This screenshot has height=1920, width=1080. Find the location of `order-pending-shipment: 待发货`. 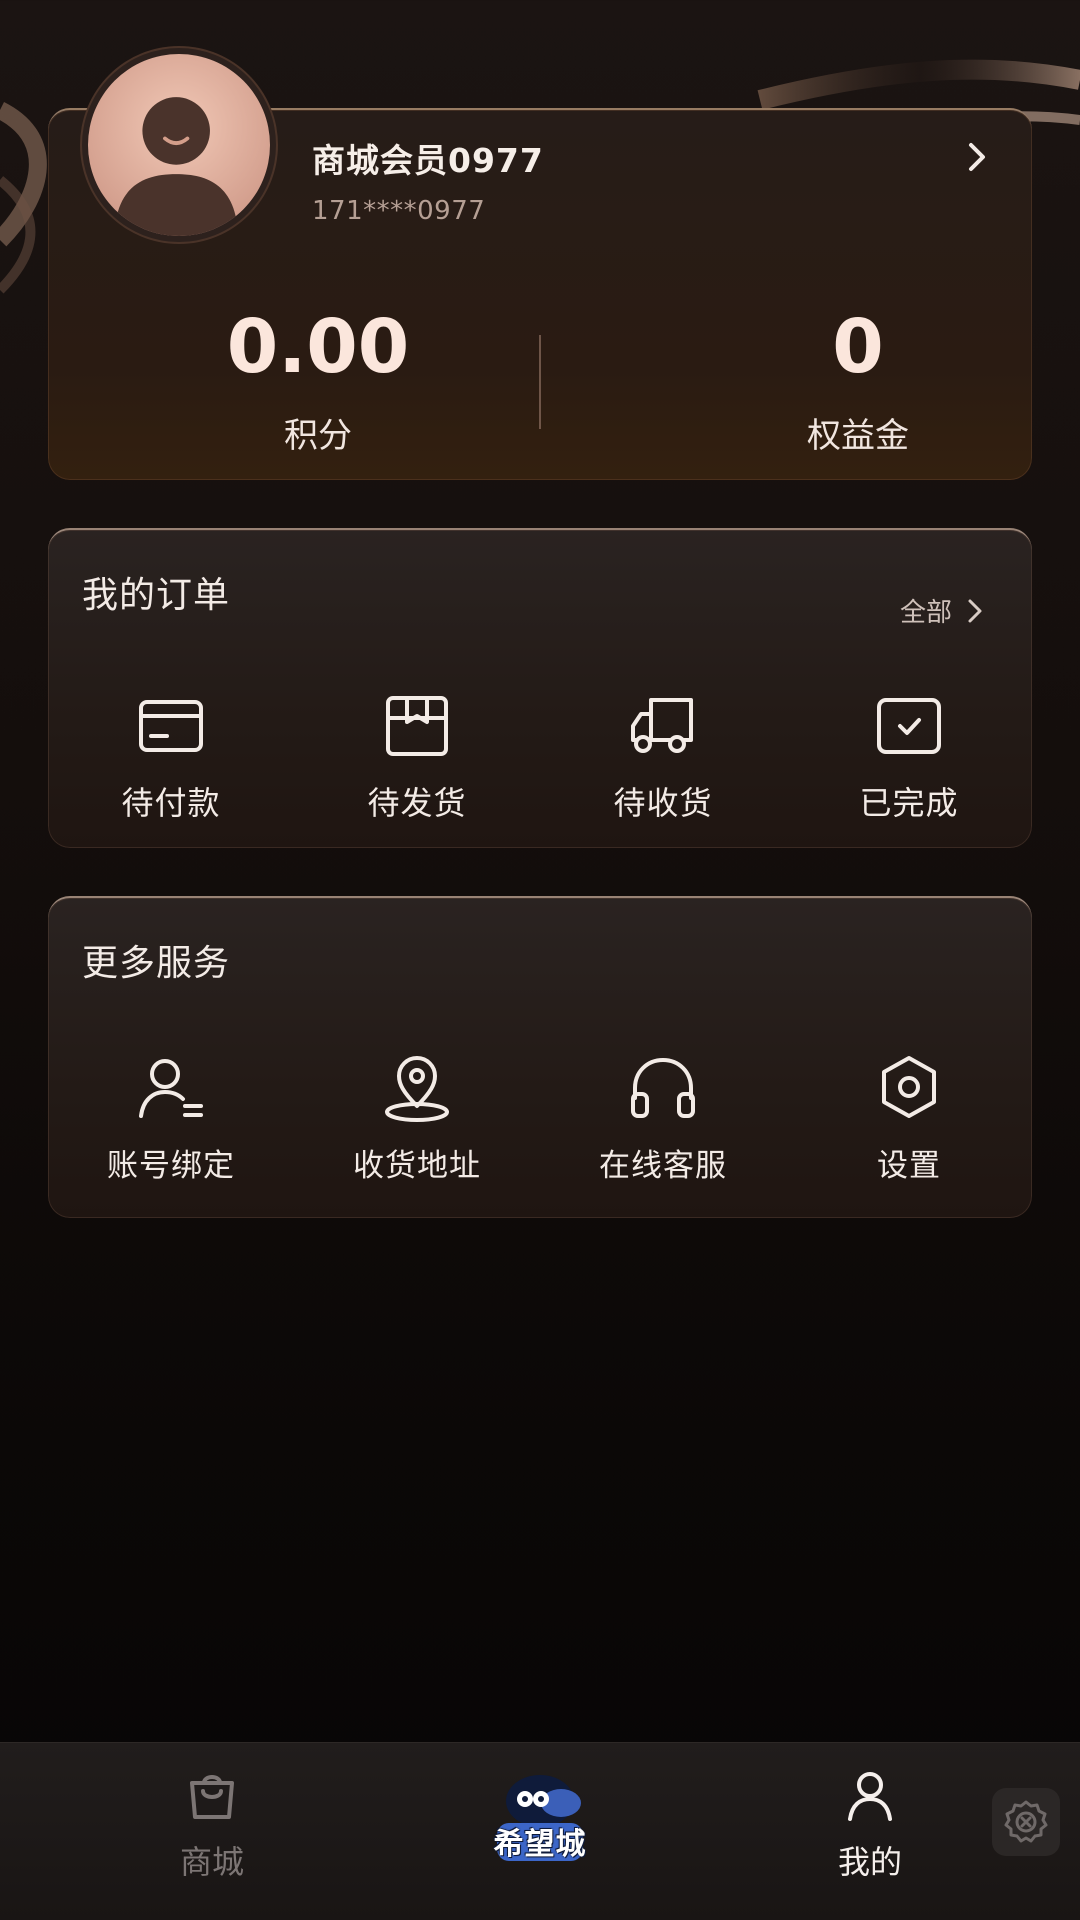

order-pending-shipment: 待发货 is located at coordinates (417, 756).